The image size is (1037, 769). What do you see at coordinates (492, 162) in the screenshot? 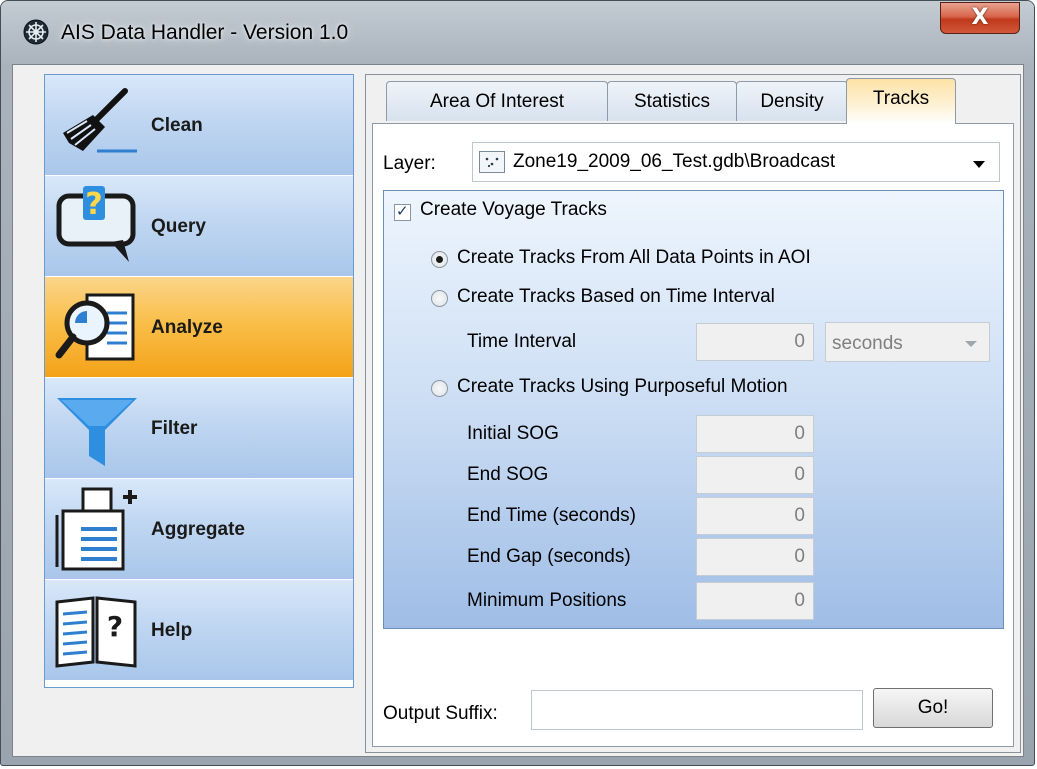
I see `point-layer-icon` at bounding box center [492, 162].